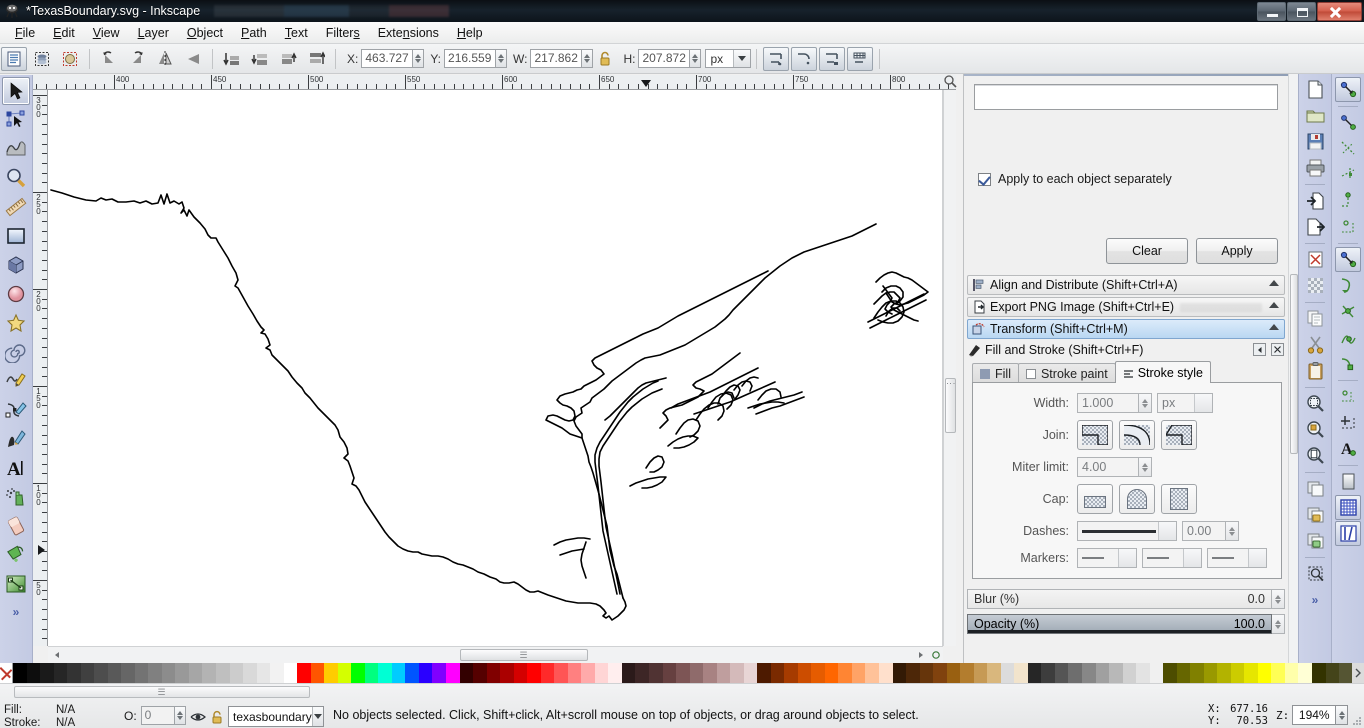  Describe the element at coordinates (109, 59) in the screenshot. I see `rotate-ccw-icon` at that location.